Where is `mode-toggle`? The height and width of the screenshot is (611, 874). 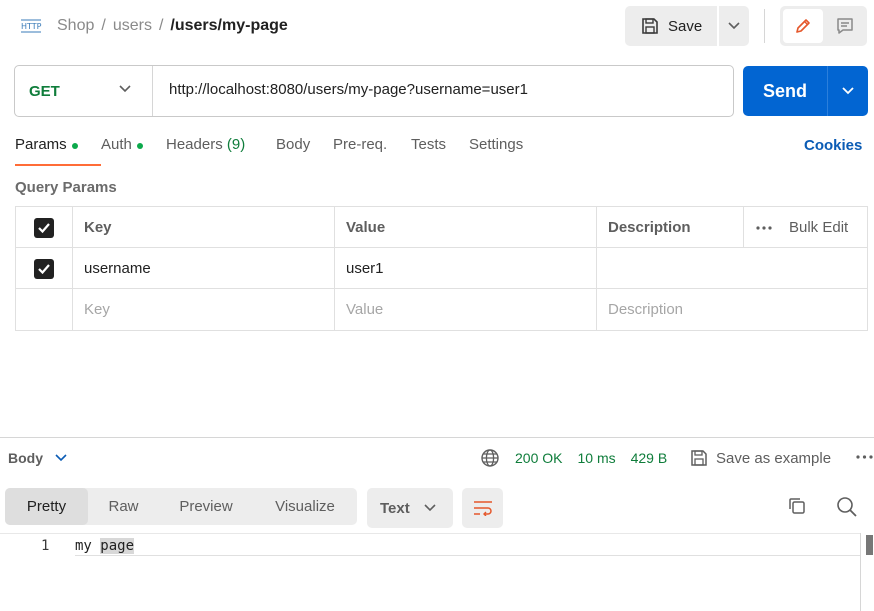 mode-toggle is located at coordinates (823, 26).